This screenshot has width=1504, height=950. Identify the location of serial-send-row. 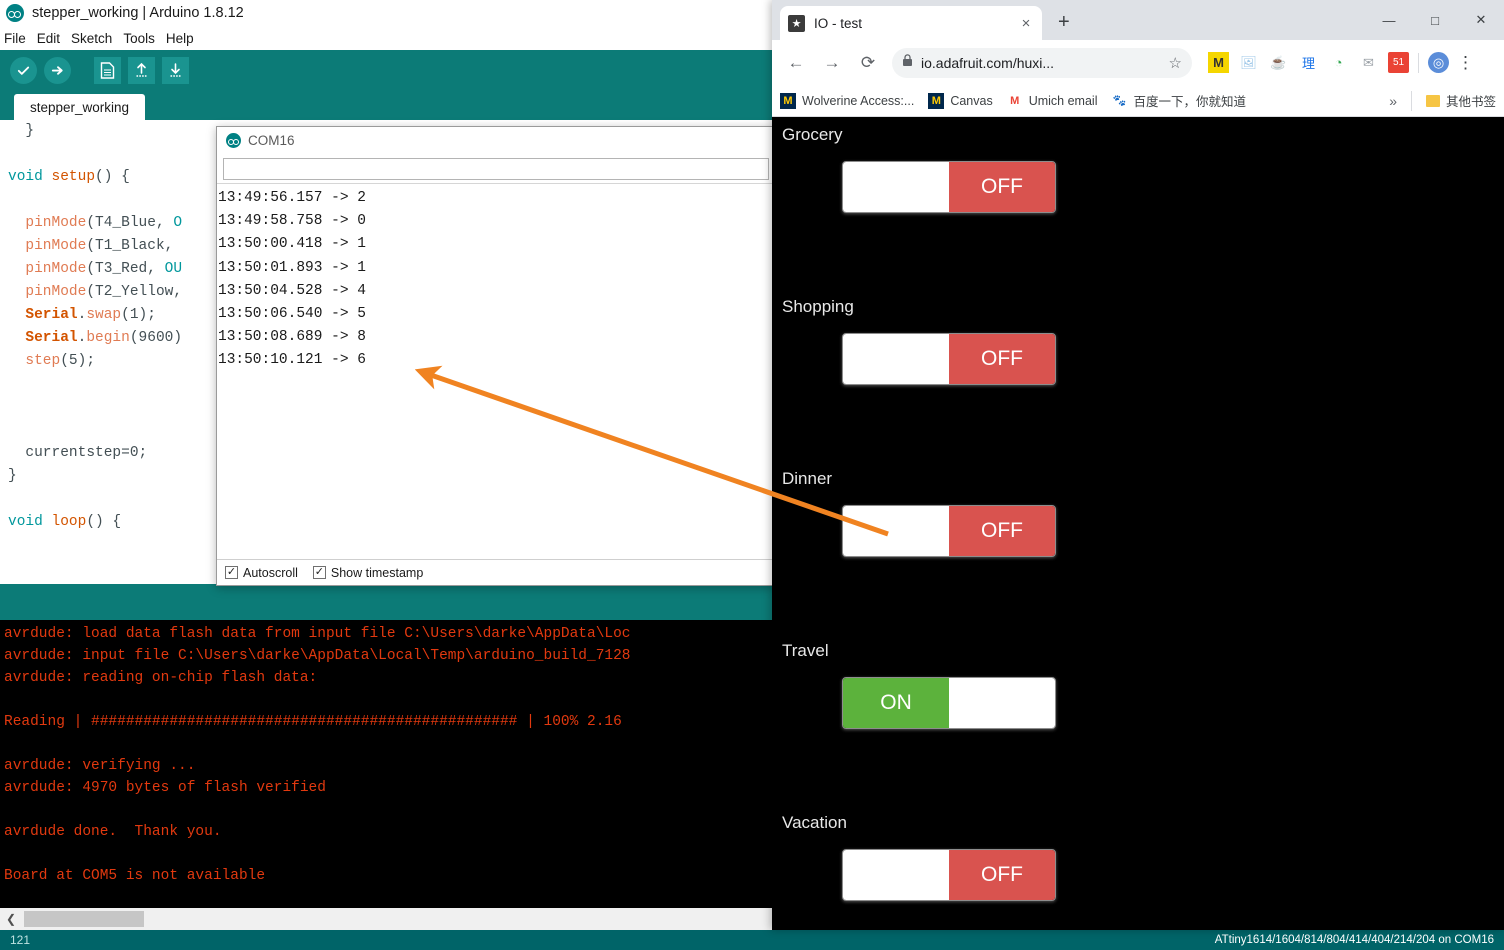
(496, 168).